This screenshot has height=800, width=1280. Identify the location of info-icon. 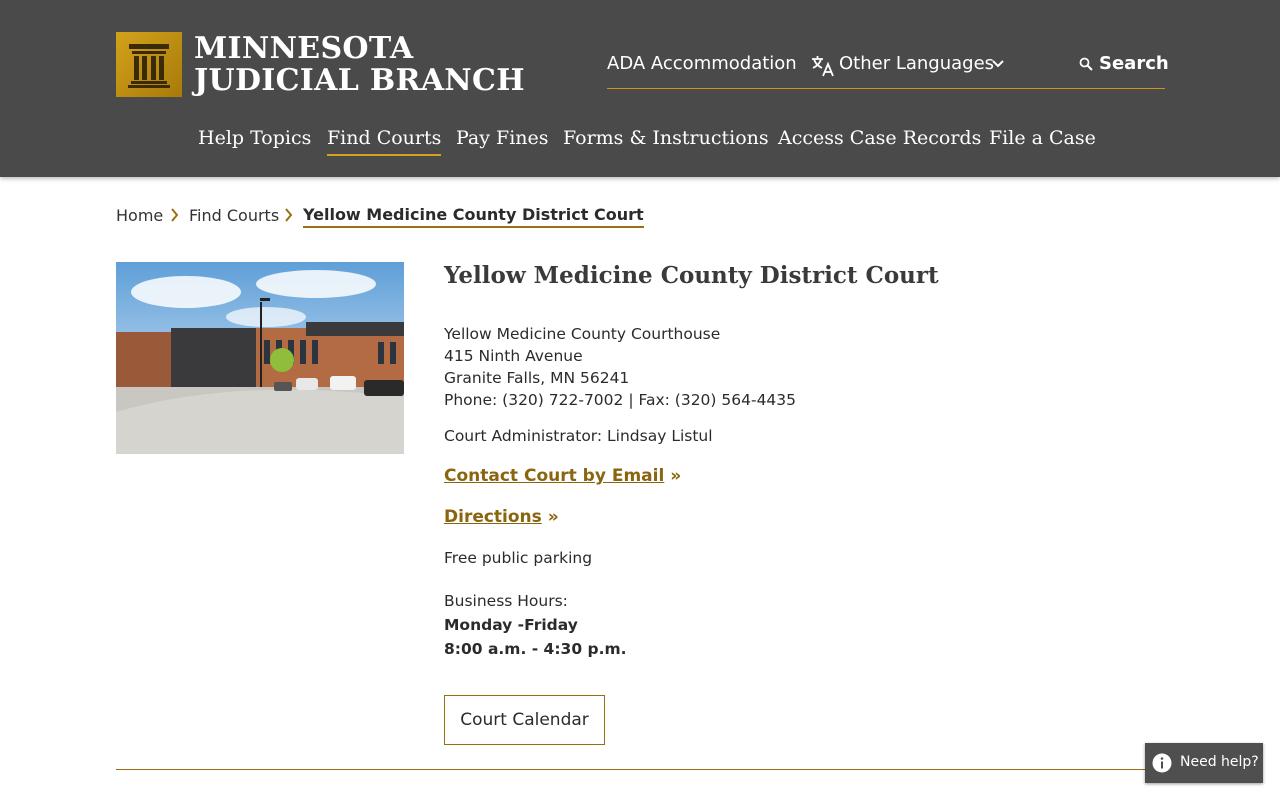
(1162, 763).